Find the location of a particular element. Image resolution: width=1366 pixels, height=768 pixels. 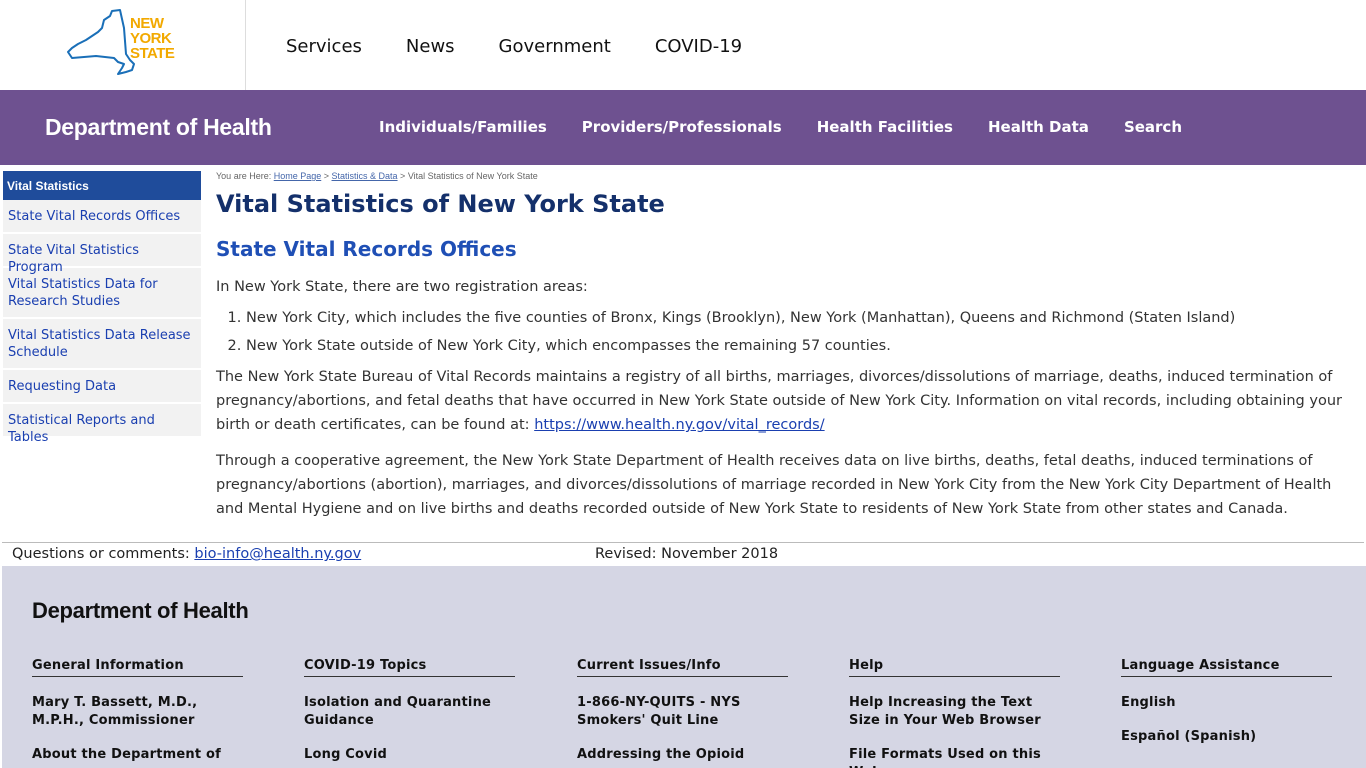

vital-records-link: https://www.health.ny.gov/vital_records/ is located at coordinates (679, 425).